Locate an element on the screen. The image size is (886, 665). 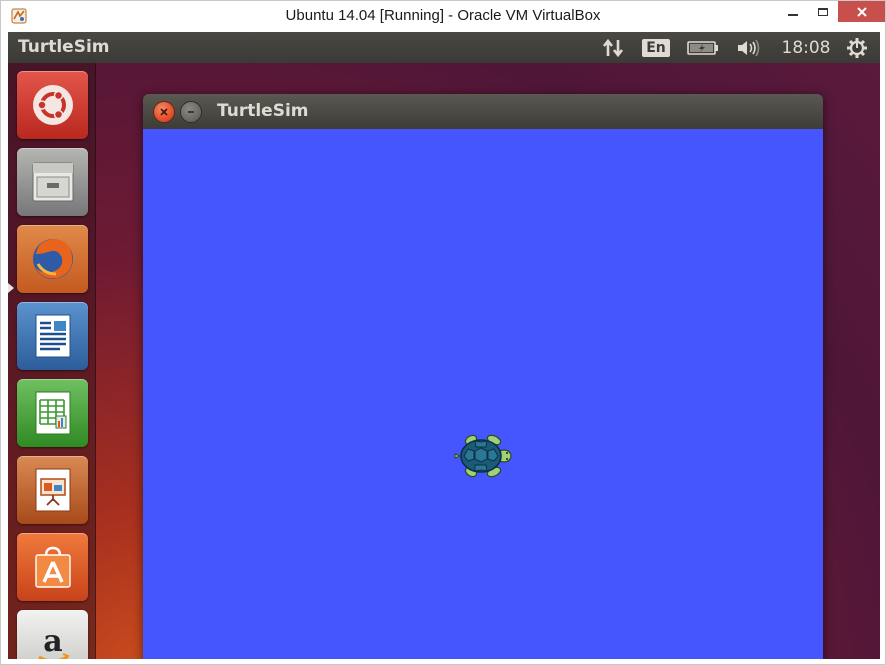
calc-spreadsheet-icon is located at coordinates (52, 413).